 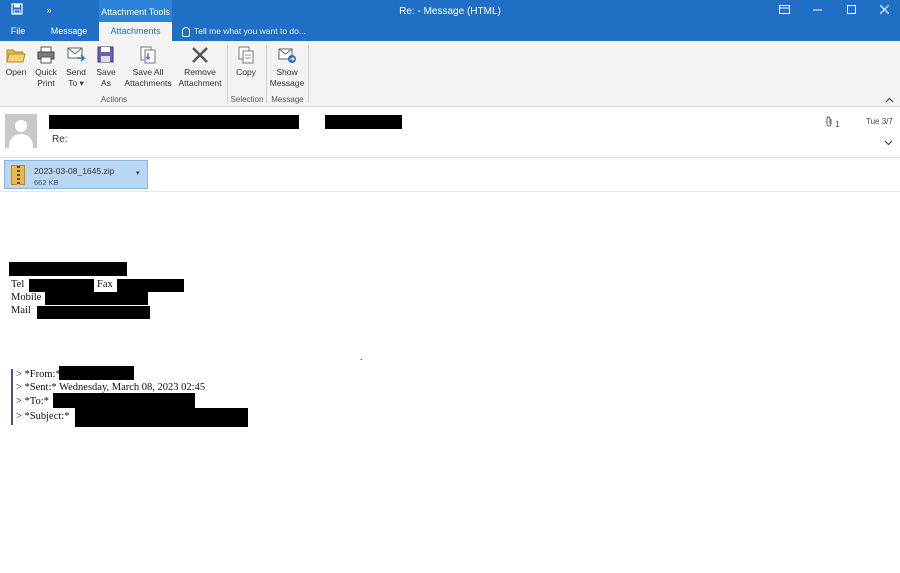 I want to click on avatar, so click(x=21, y=131).